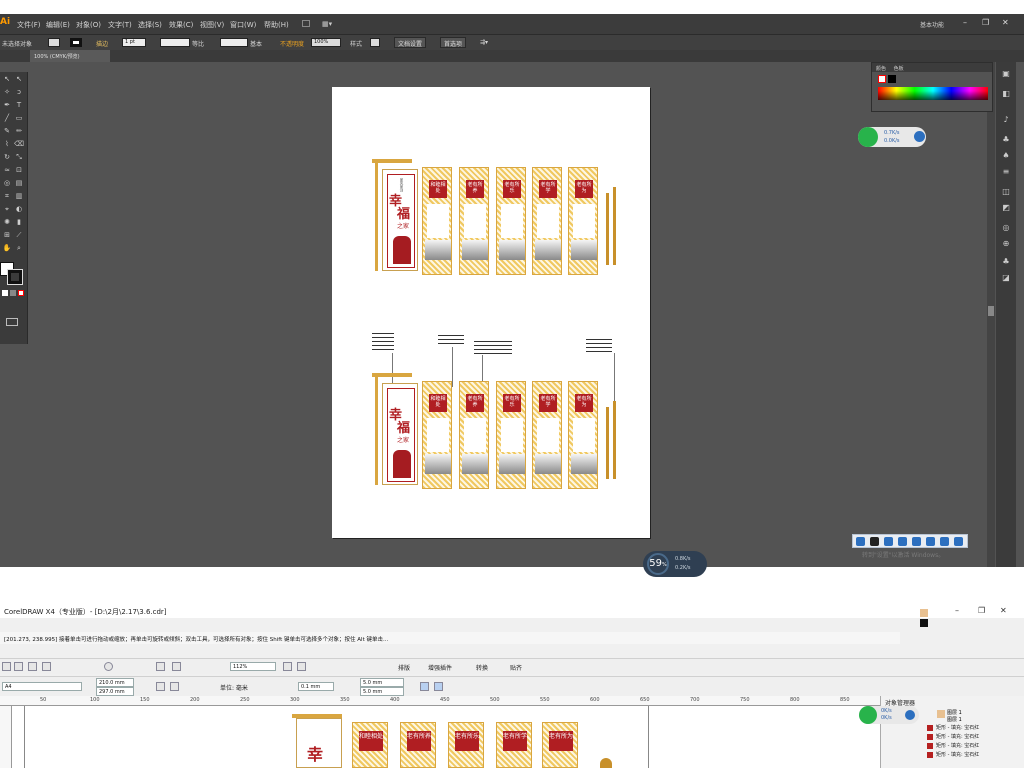  Describe the element at coordinates (502, 217) in the screenshot. I see `design-preview-top: 幸 福 之家 家风家训 和睦相处 老有所养 老有所乐 老有所学 老有所为` at that location.